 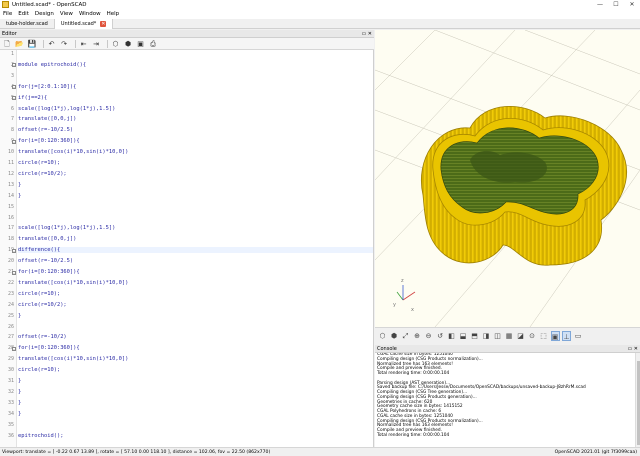 I want to click on view-diagonal-icon: ◪, so click(x=520, y=336).